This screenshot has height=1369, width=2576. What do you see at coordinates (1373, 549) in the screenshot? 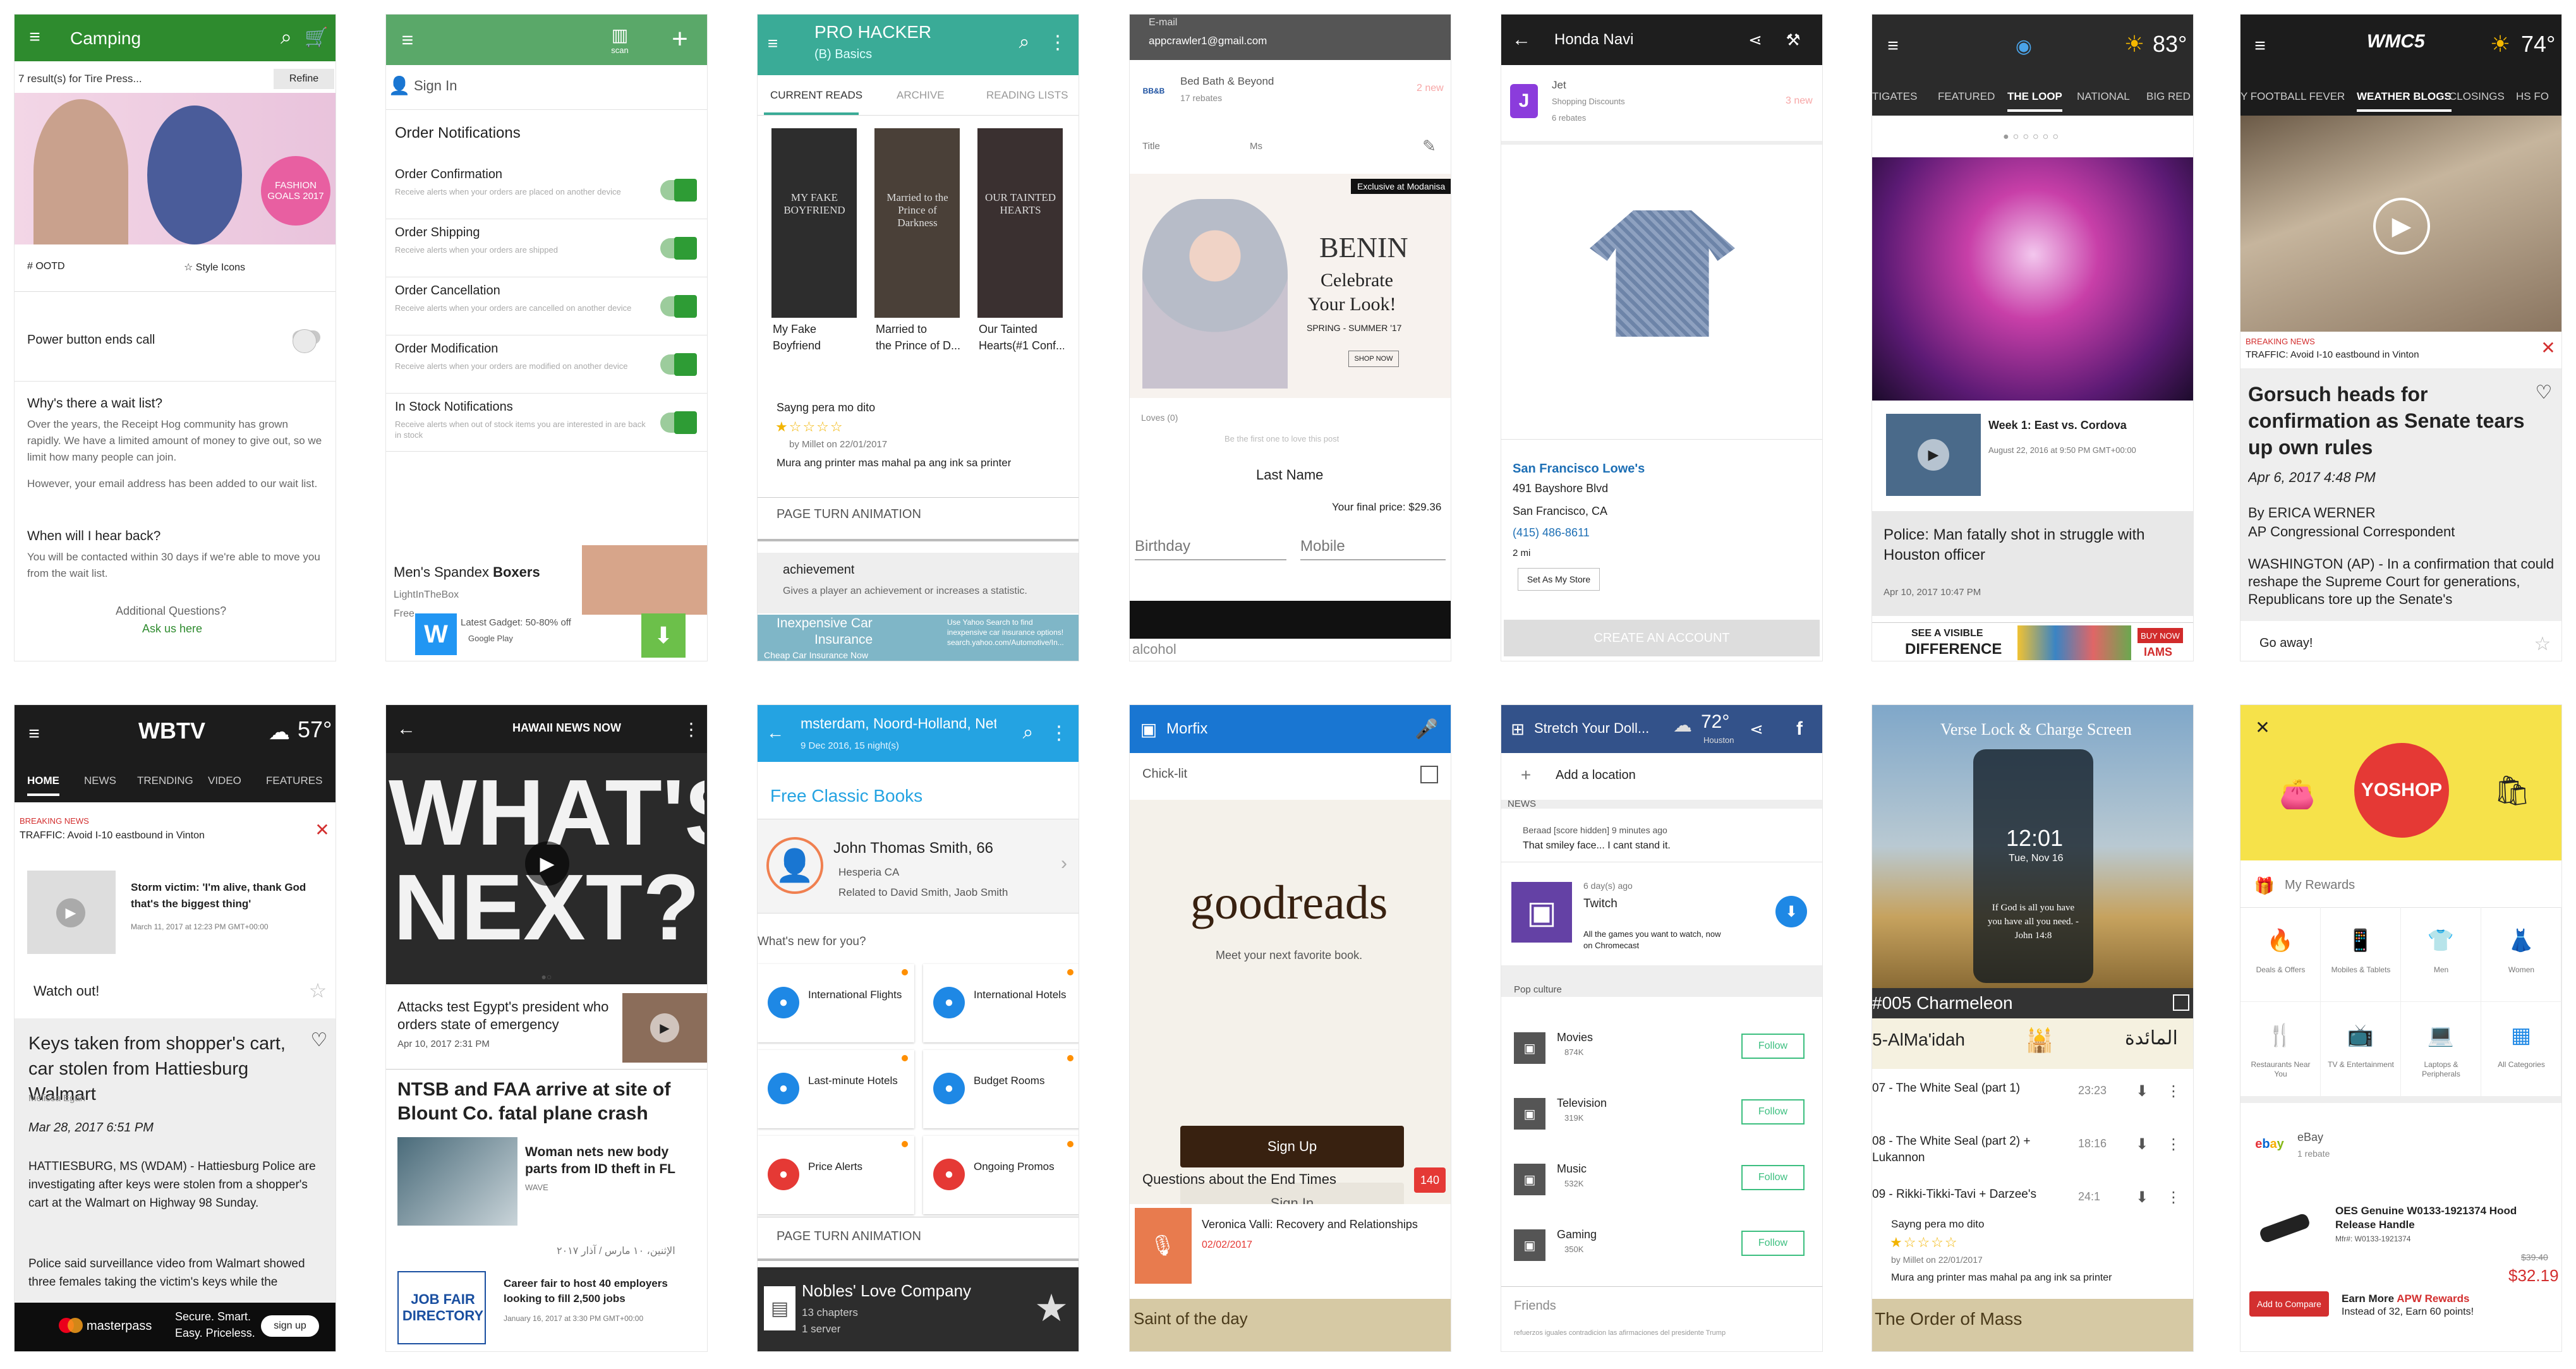
I see `mobile-field: Mobile` at bounding box center [1373, 549].